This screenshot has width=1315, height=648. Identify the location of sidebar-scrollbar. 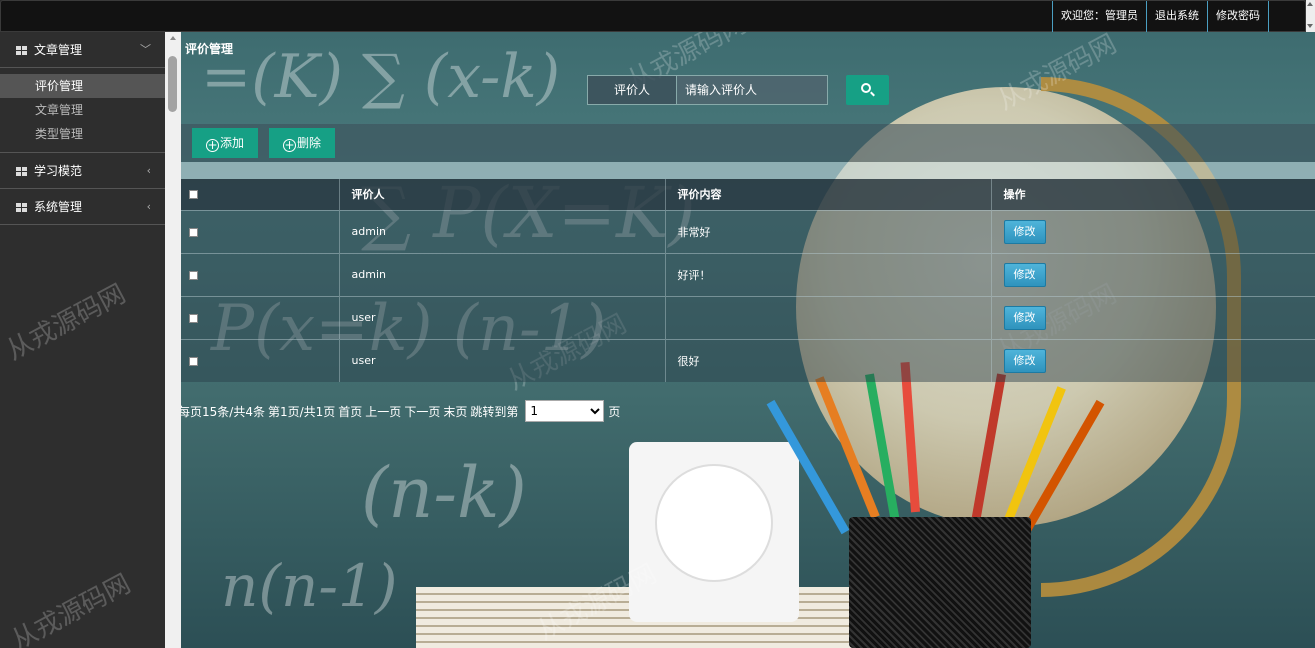
(173, 340).